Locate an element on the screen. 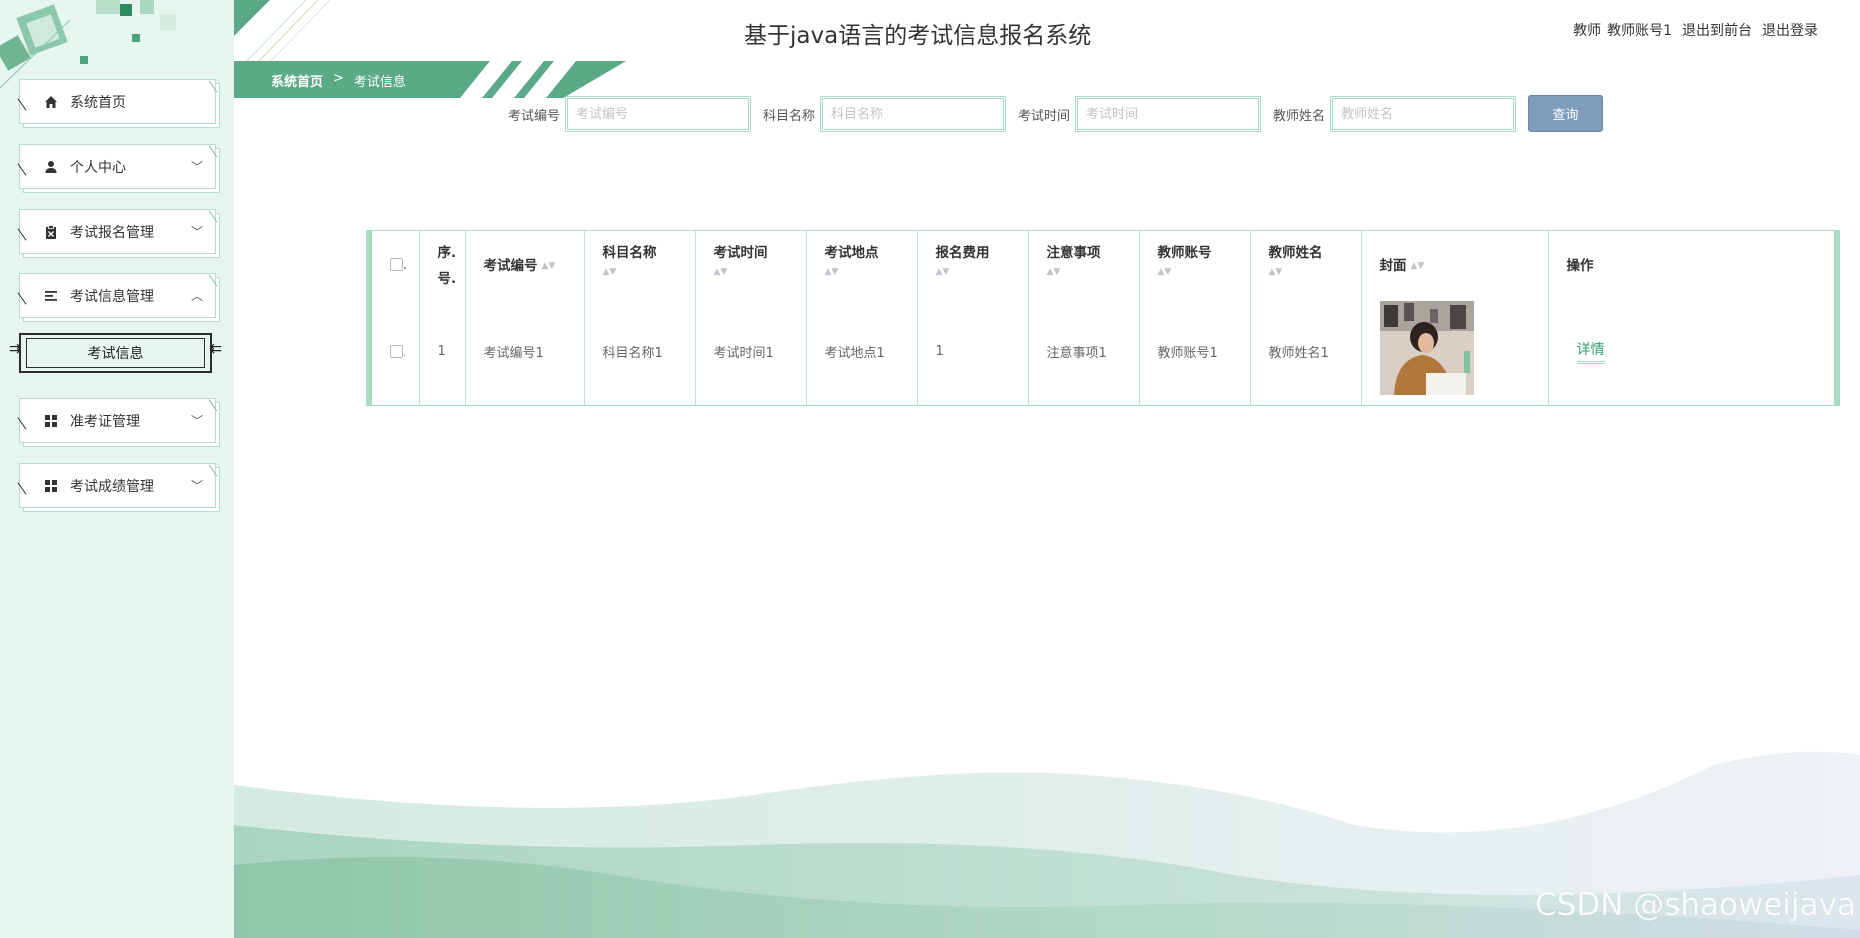 This screenshot has height=938, width=1860. cell-actions: 详情 is located at coordinates (1691, 351).